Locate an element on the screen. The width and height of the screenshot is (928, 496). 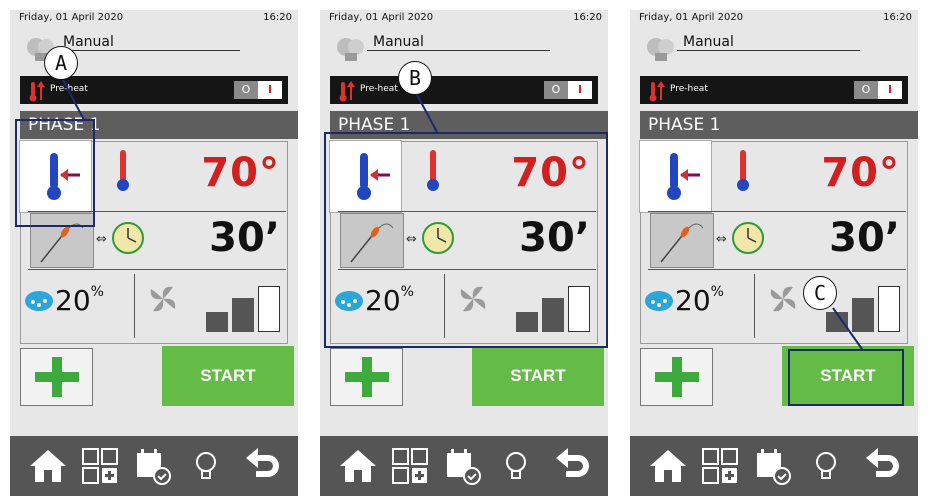
phase-header: PHASE 1 is located at coordinates (779, 125).